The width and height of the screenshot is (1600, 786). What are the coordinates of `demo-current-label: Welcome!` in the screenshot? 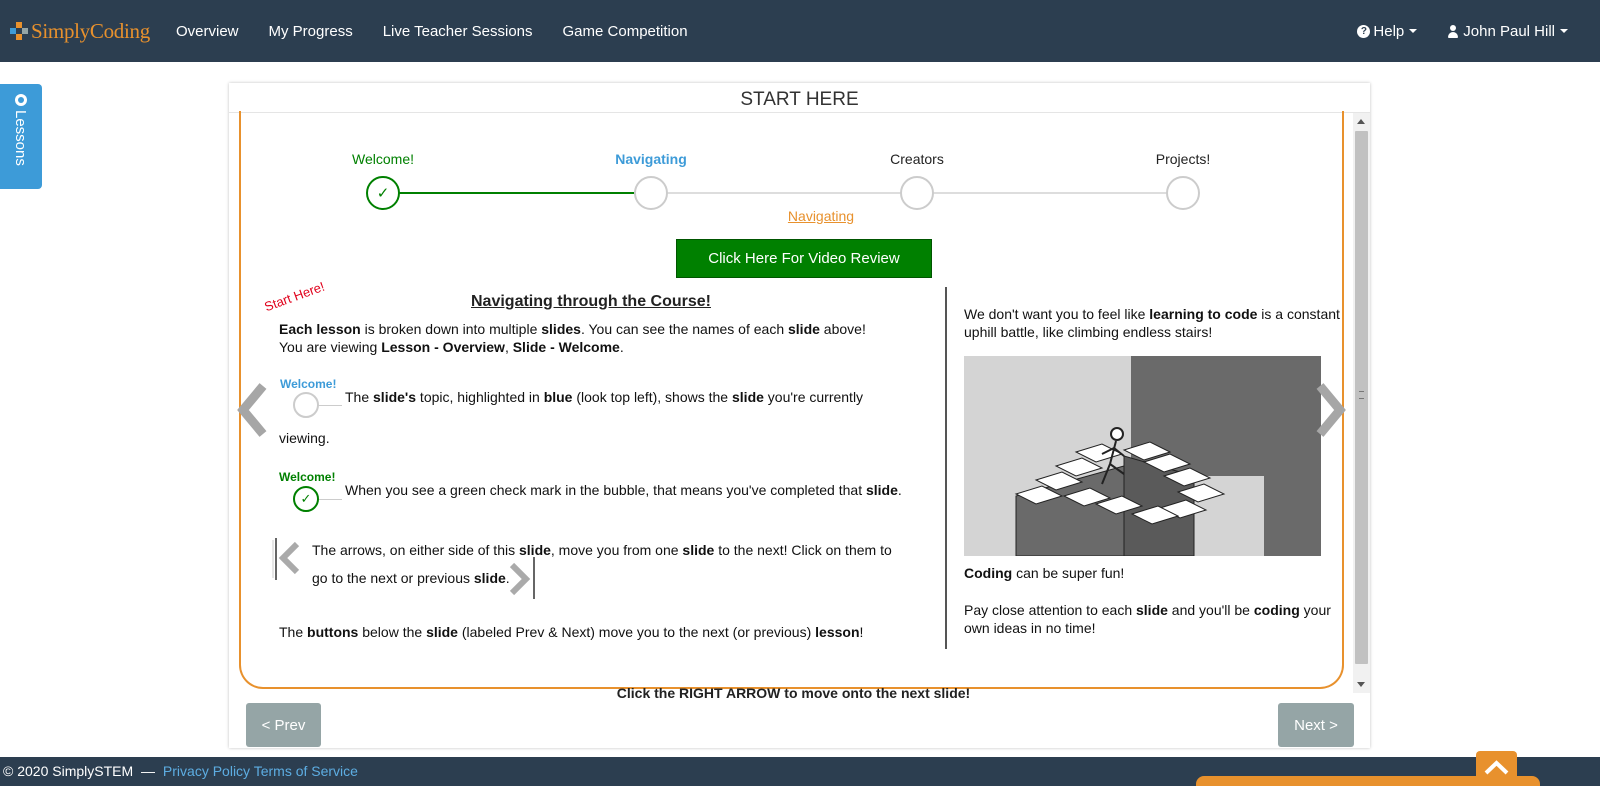 It's located at (308, 384).